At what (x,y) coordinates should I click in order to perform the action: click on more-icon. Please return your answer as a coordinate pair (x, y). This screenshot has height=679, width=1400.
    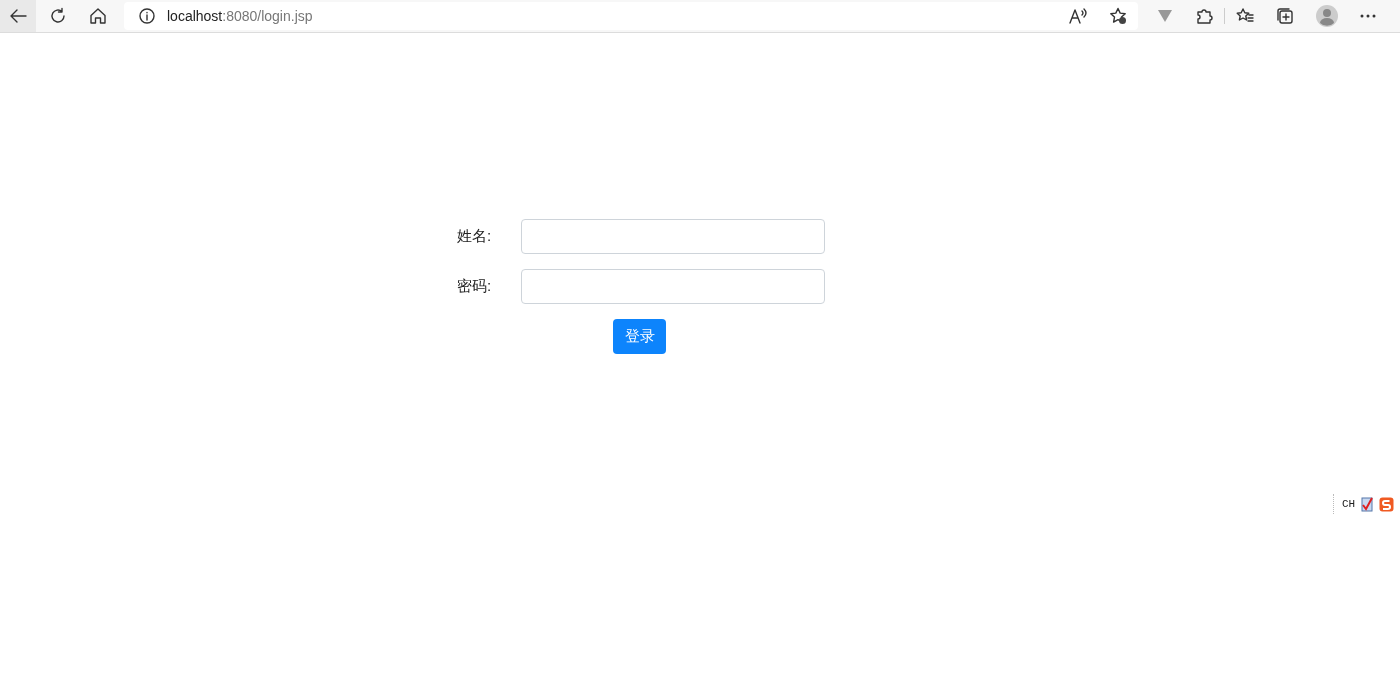
    Looking at the image, I should click on (1368, 16).